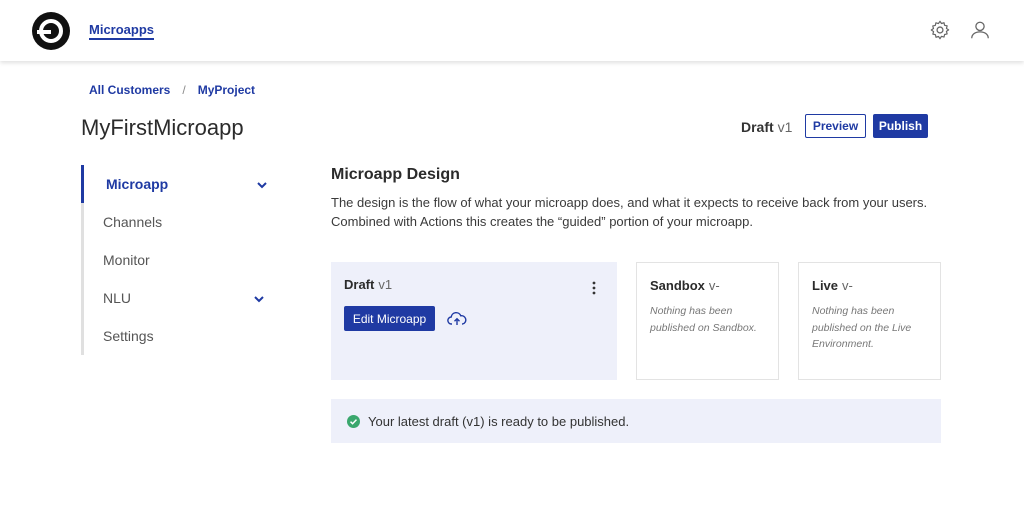 The height and width of the screenshot is (513, 1024). Describe the element at coordinates (226, 90) in the screenshot. I see `breadcrumb-myproject: MyProject` at that location.